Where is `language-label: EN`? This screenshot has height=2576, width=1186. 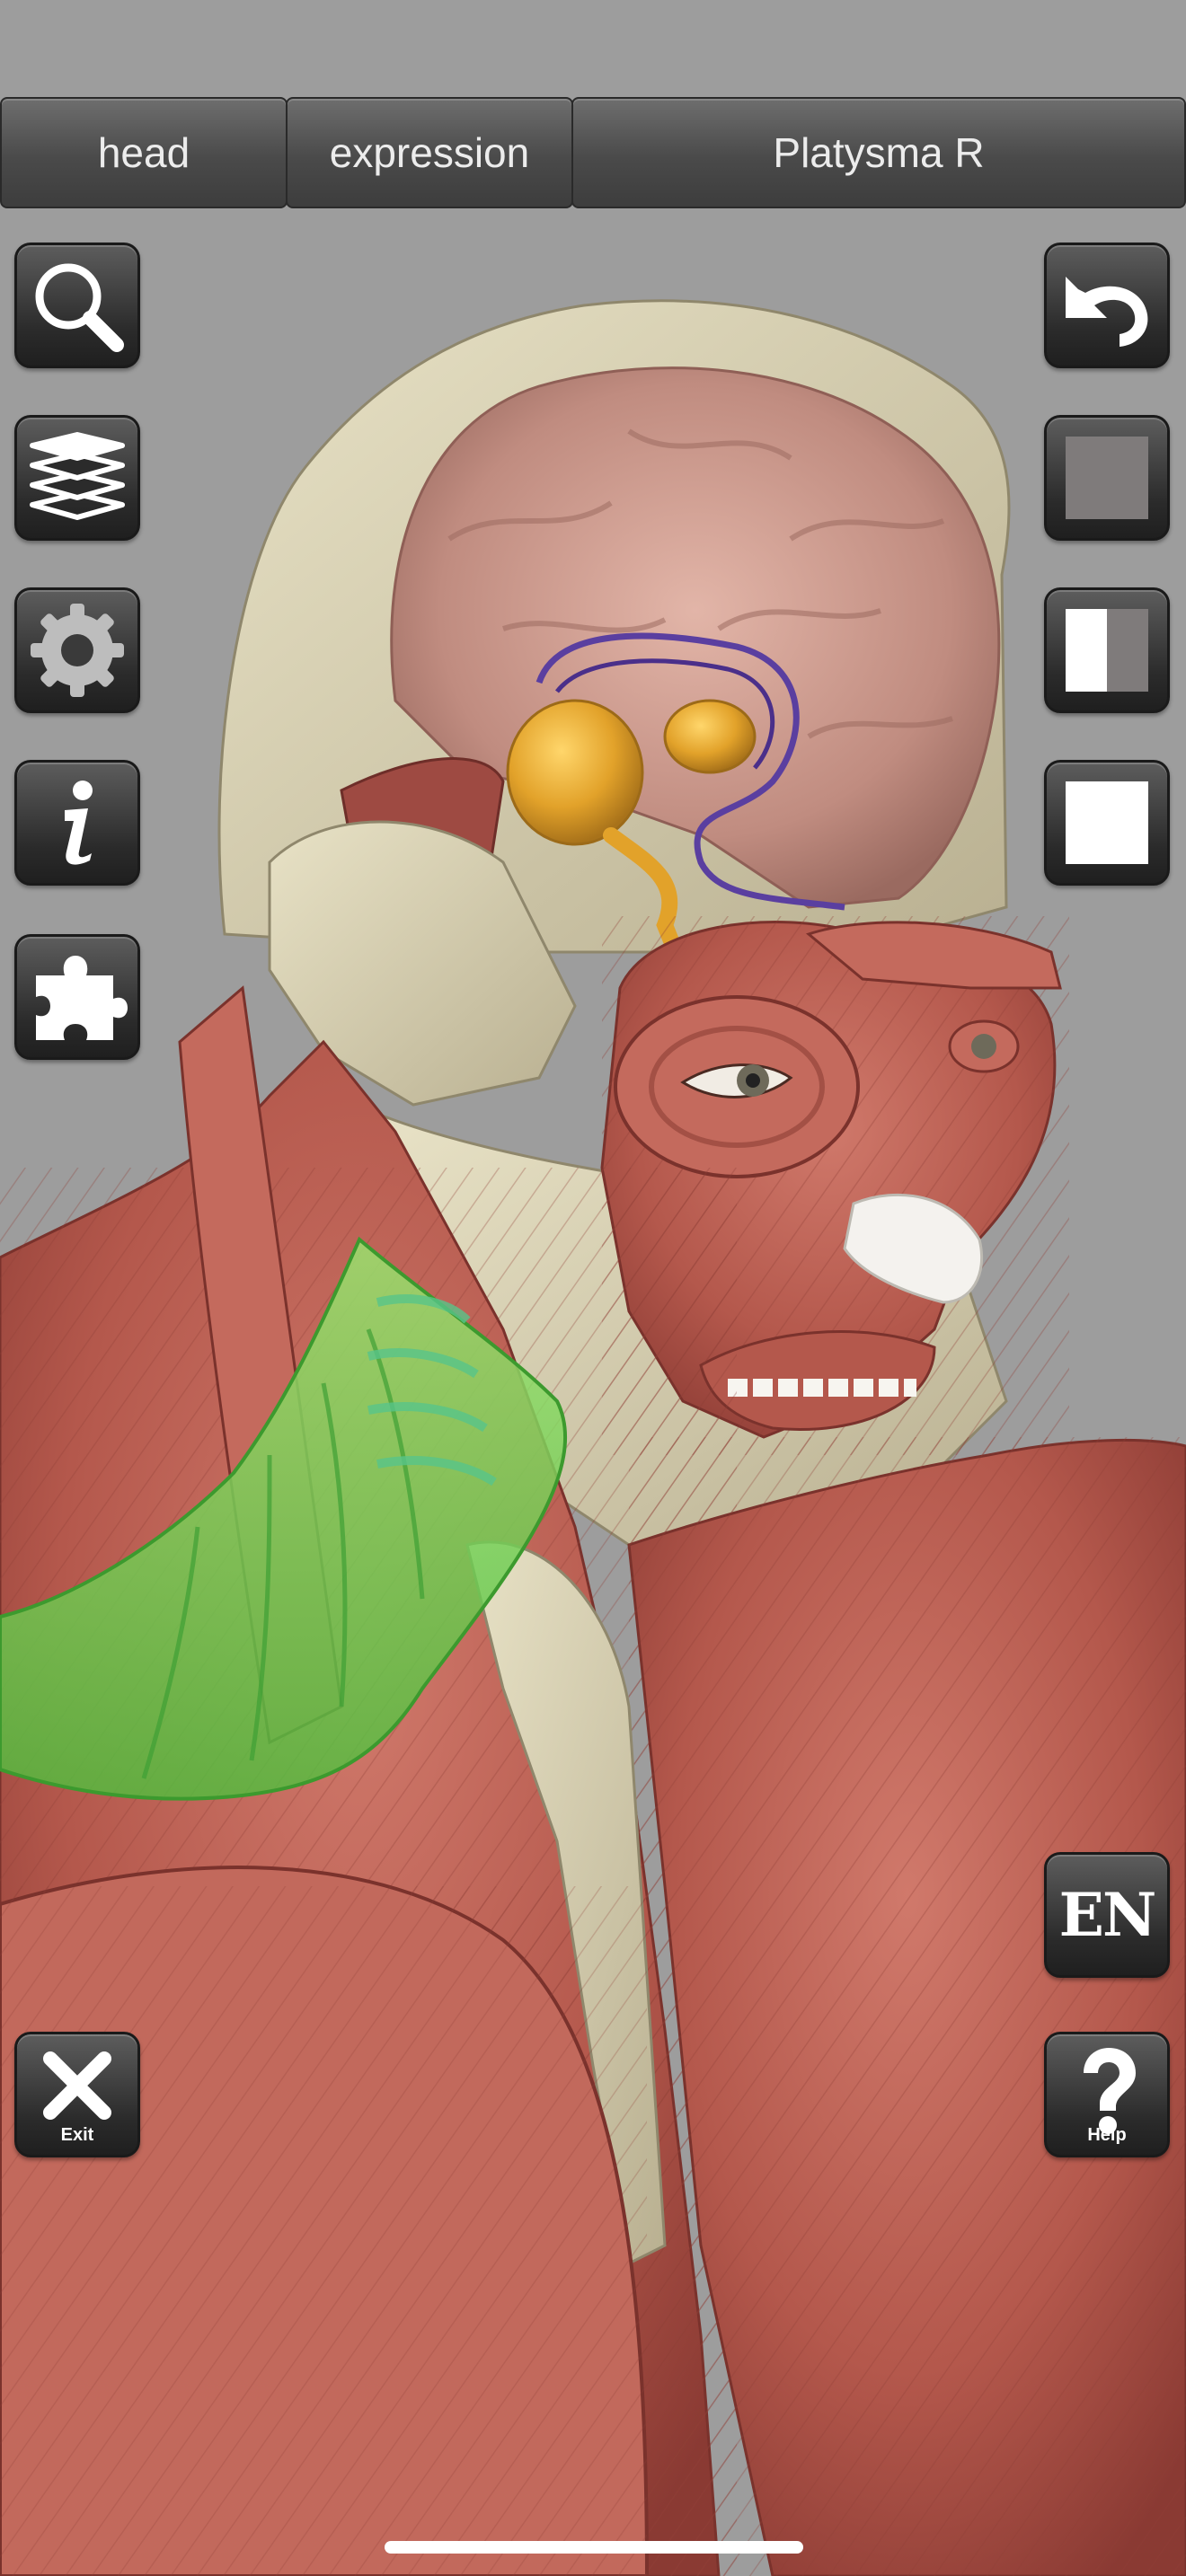
language-label: EN is located at coordinates (1107, 1915).